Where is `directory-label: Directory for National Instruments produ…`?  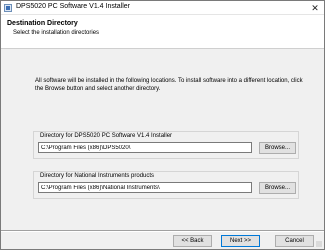 directory-label: Directory for National Instruments produ… is located at coordinates (97, 176).